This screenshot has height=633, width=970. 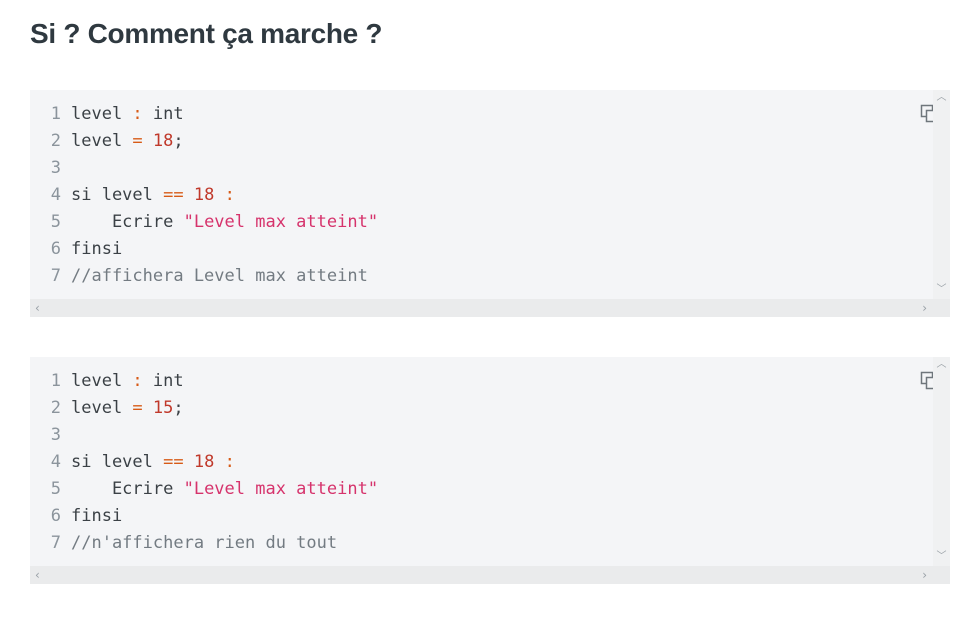 I want to click on code-line: 2 level = 15;, so click(x=480, y=408).